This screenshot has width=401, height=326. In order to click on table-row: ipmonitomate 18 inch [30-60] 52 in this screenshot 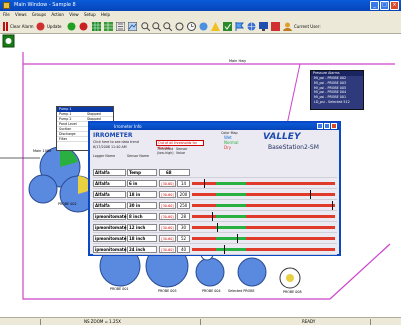, I will do `click(215, 238)`.